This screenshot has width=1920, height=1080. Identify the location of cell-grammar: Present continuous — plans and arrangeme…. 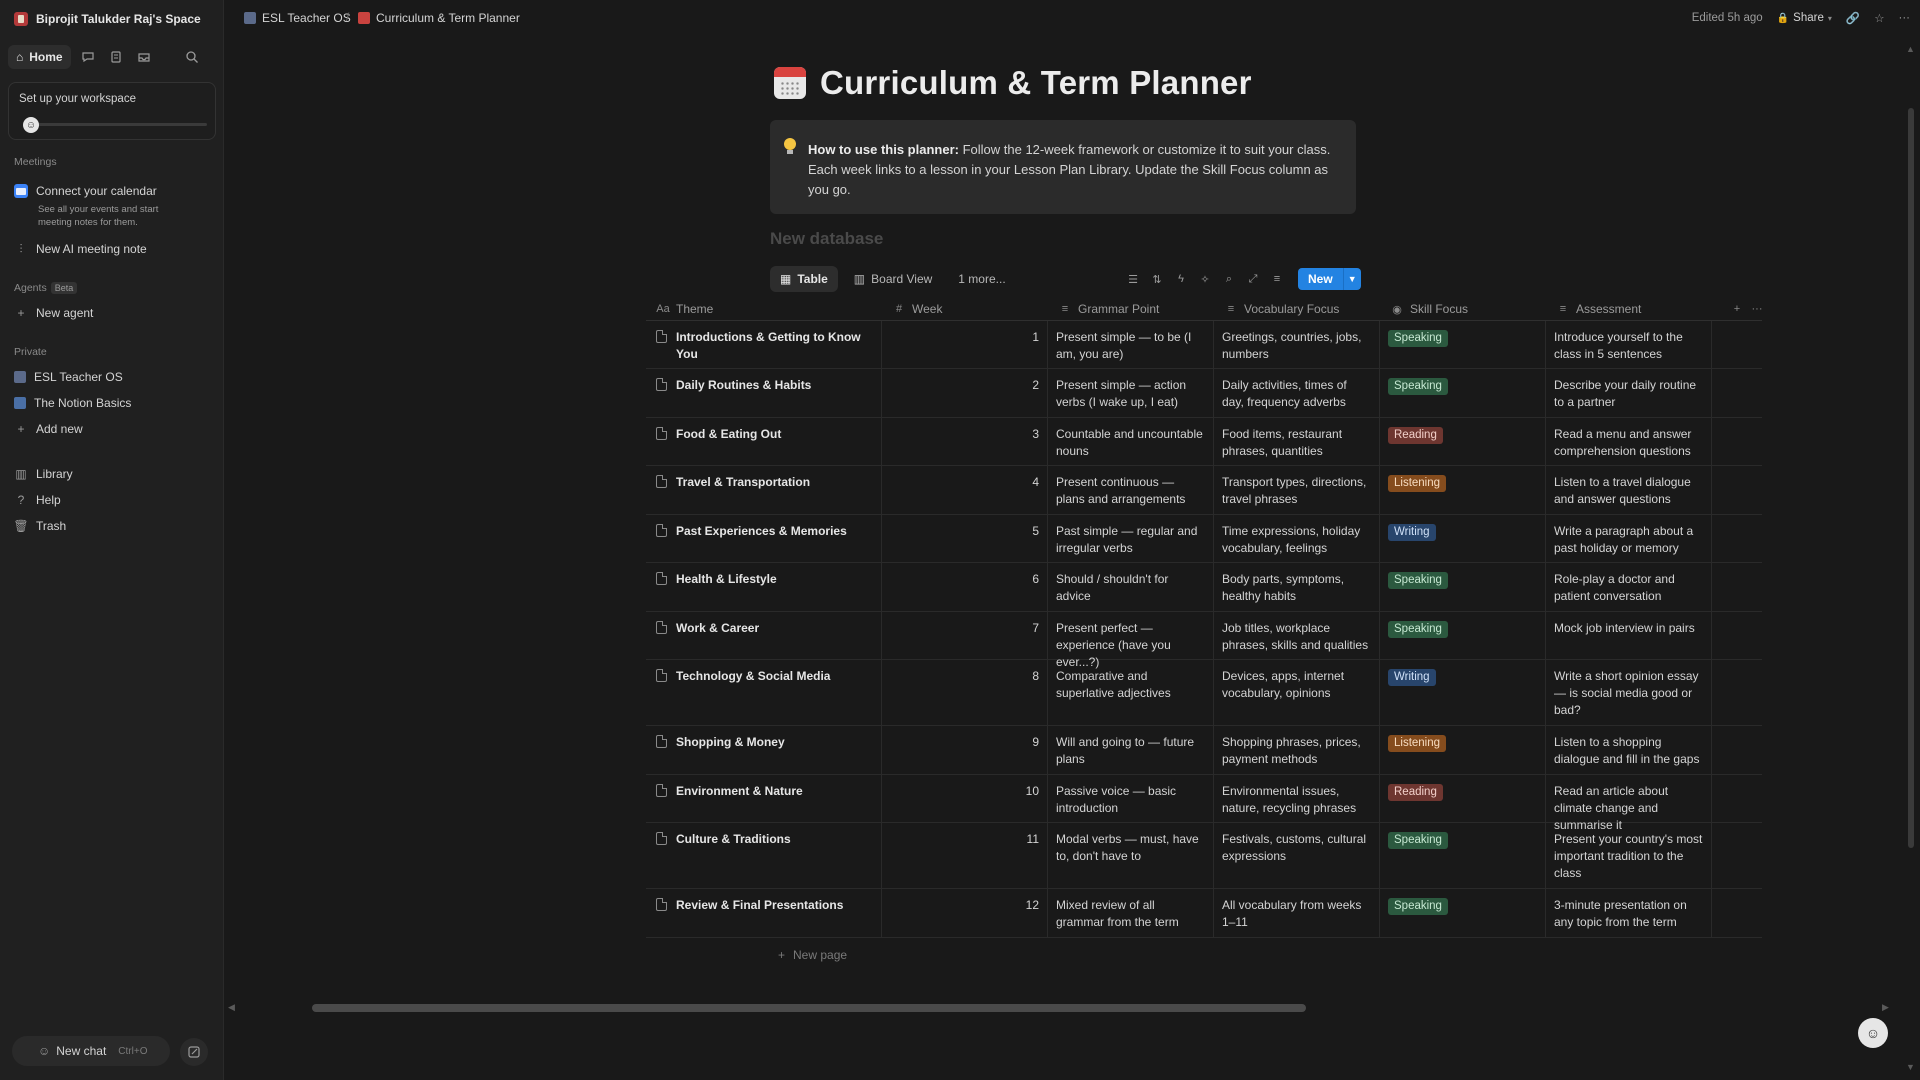
(1131, 490).